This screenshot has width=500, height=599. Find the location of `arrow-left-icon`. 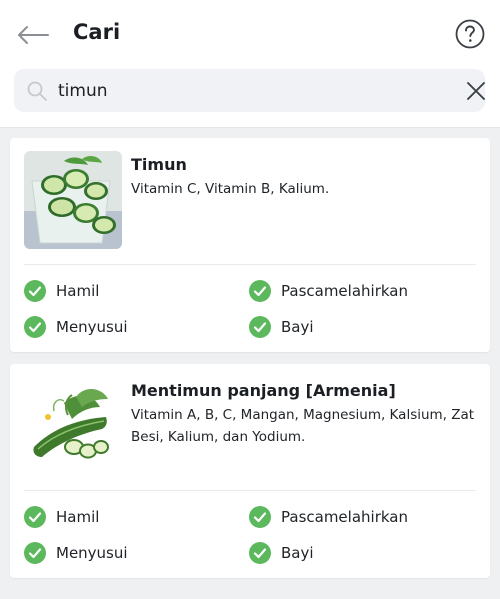

arrow-left-icon is located at coordinates (33, 35).